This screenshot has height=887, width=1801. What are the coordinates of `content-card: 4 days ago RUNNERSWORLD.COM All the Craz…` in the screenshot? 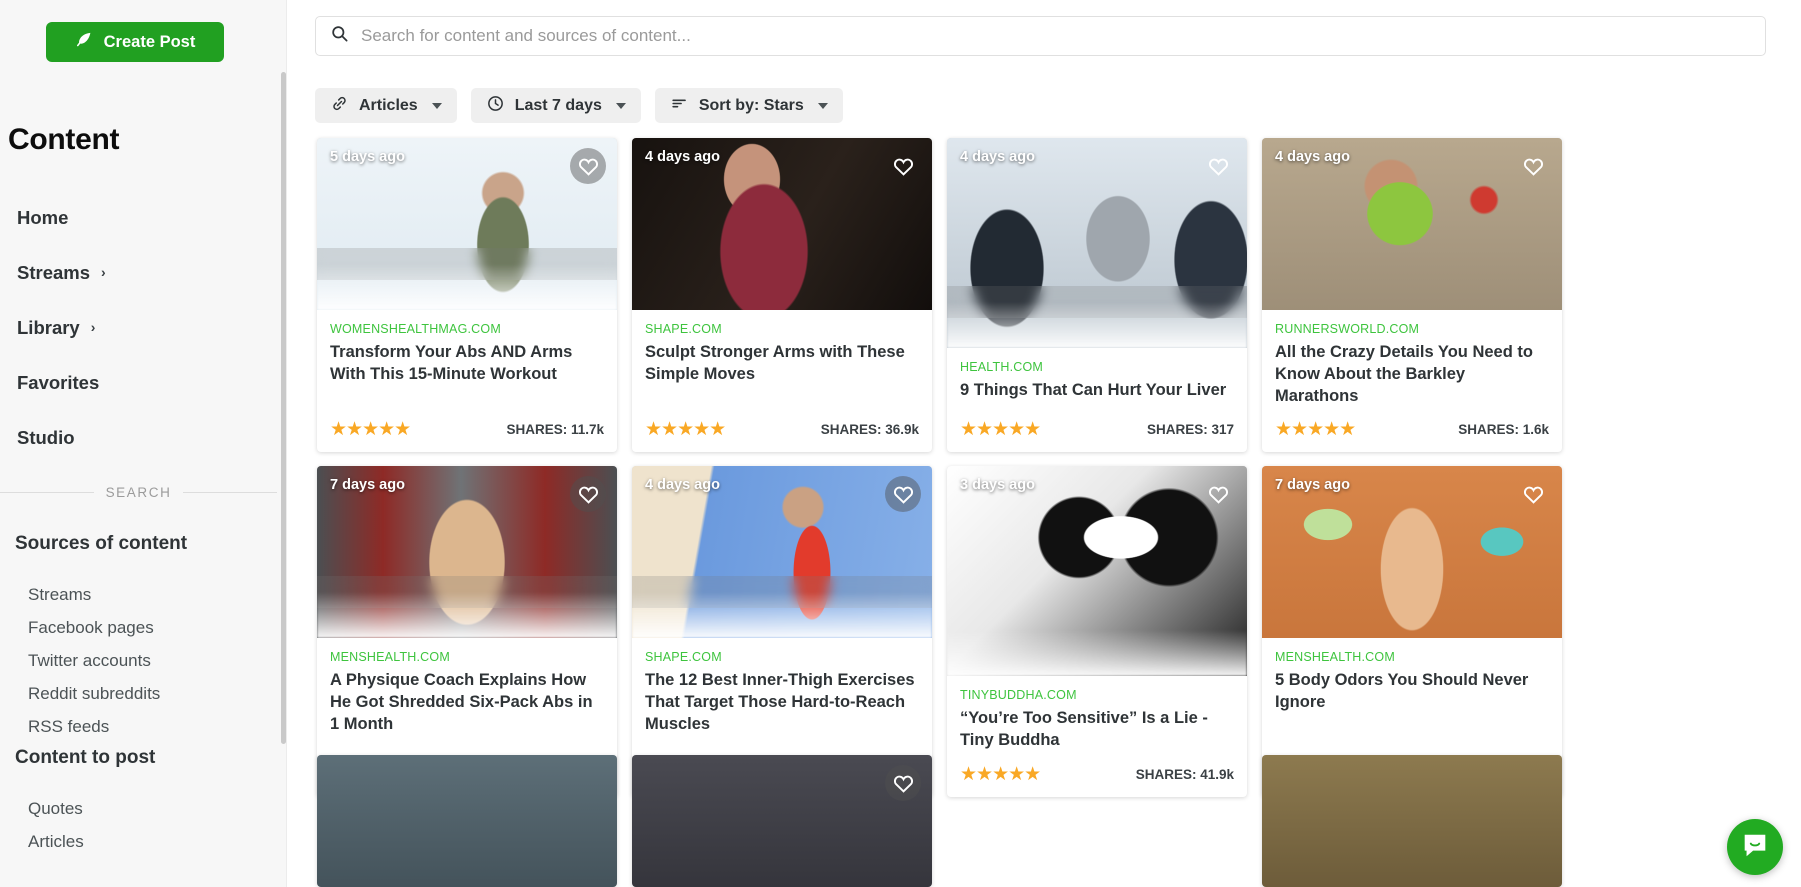 It's located at (1412, 295).